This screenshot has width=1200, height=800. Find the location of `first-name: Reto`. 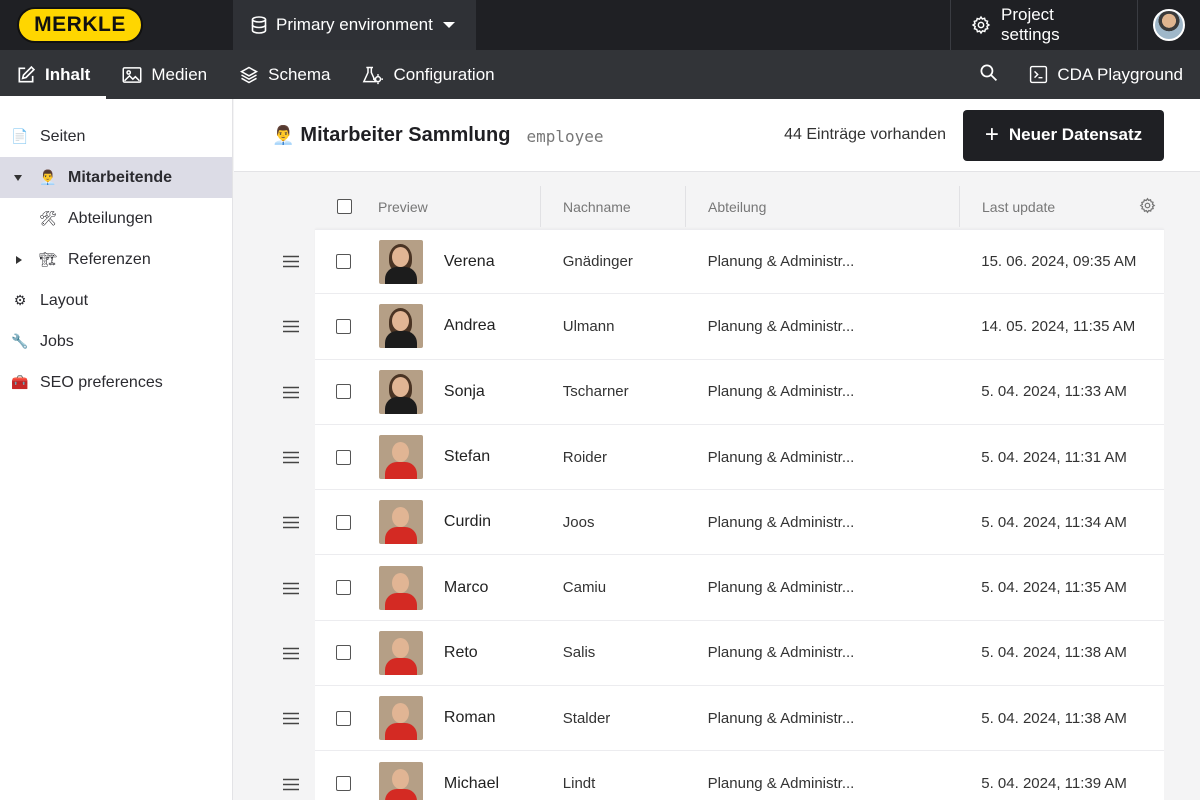

first-name: Reto is located at coordinates (460, 652).